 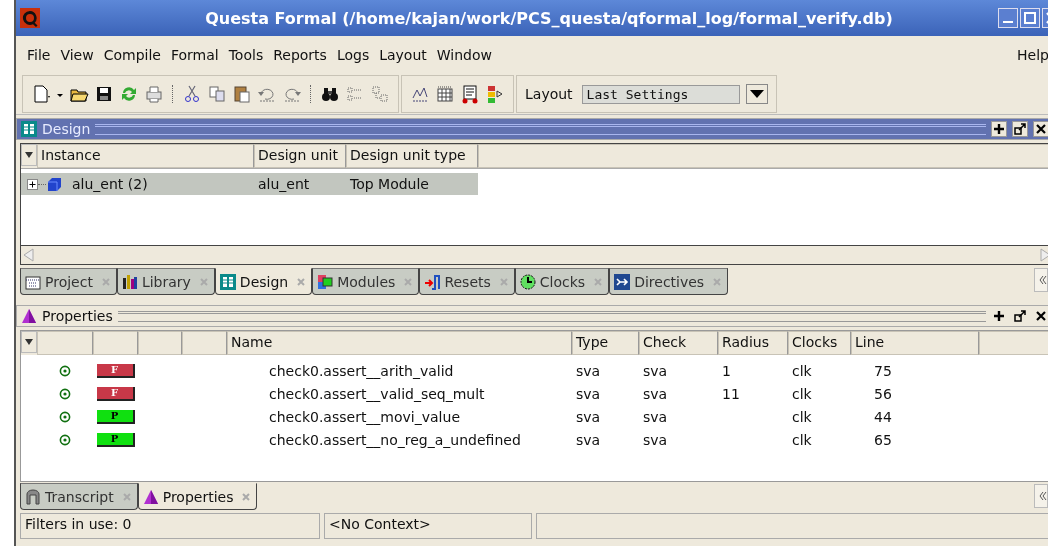 I want to click on column-header: Name, so click(x=399, y=343).